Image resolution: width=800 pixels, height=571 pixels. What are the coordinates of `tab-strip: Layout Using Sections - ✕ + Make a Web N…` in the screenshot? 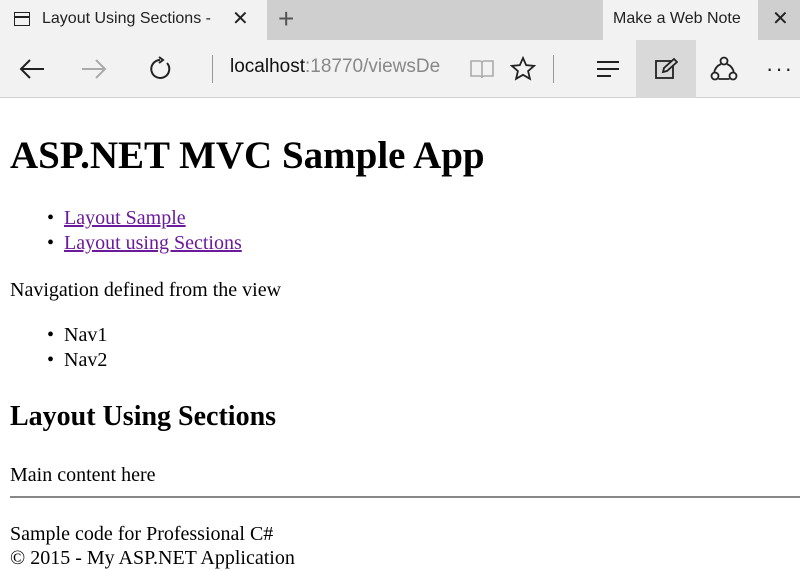 It's located at (400, 20).